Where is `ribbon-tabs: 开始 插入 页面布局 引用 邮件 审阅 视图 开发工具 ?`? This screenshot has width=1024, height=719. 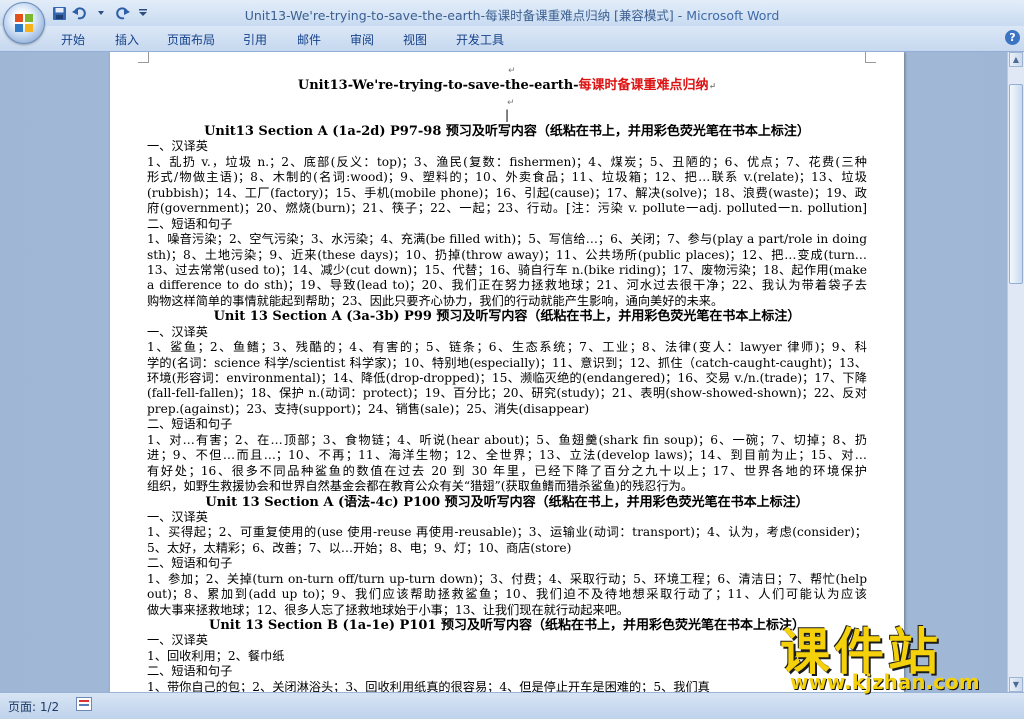 ribbon-tabs: 开始 插入 页面布局 引用 邮件 审阅 视图 开发工具 ? is located at coordinates (512, 39).